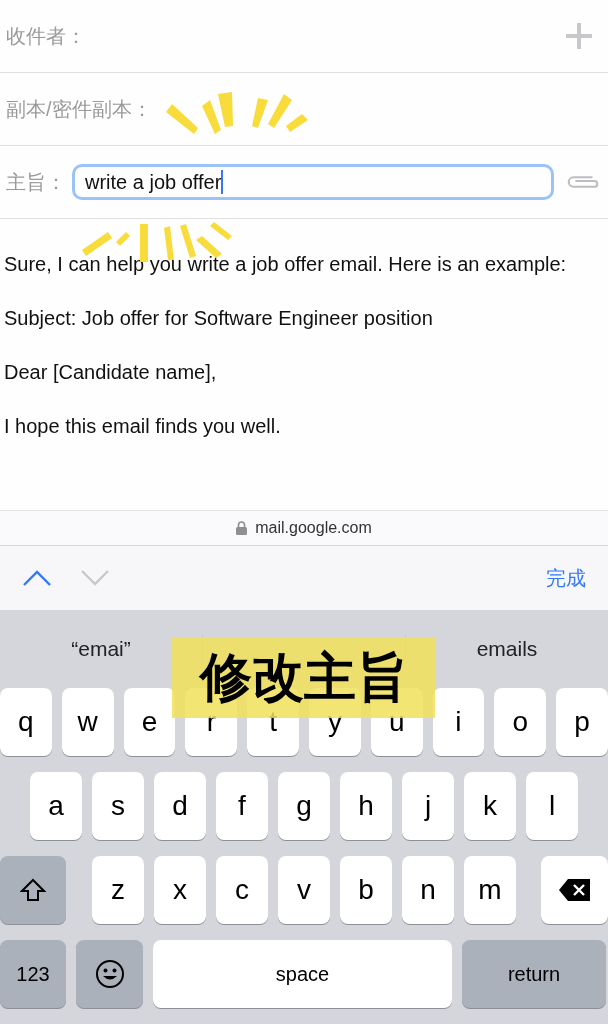  I want to click on letter-key: v, so click(304, 890).